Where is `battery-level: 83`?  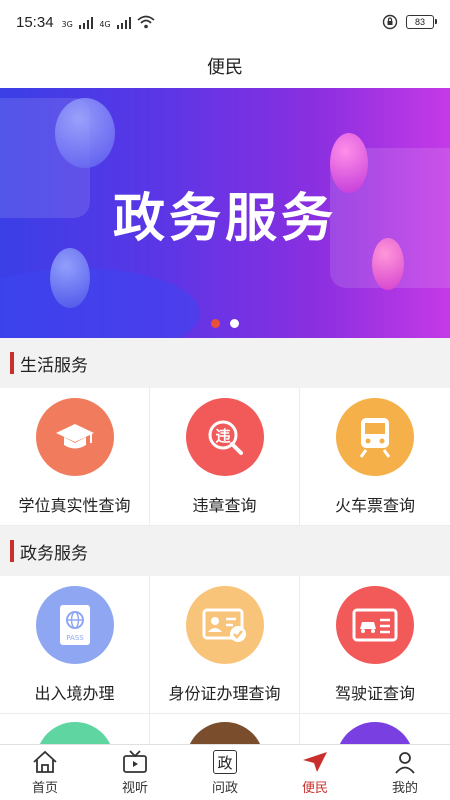 battery-level: 83 is located at coordinates (419, 22).